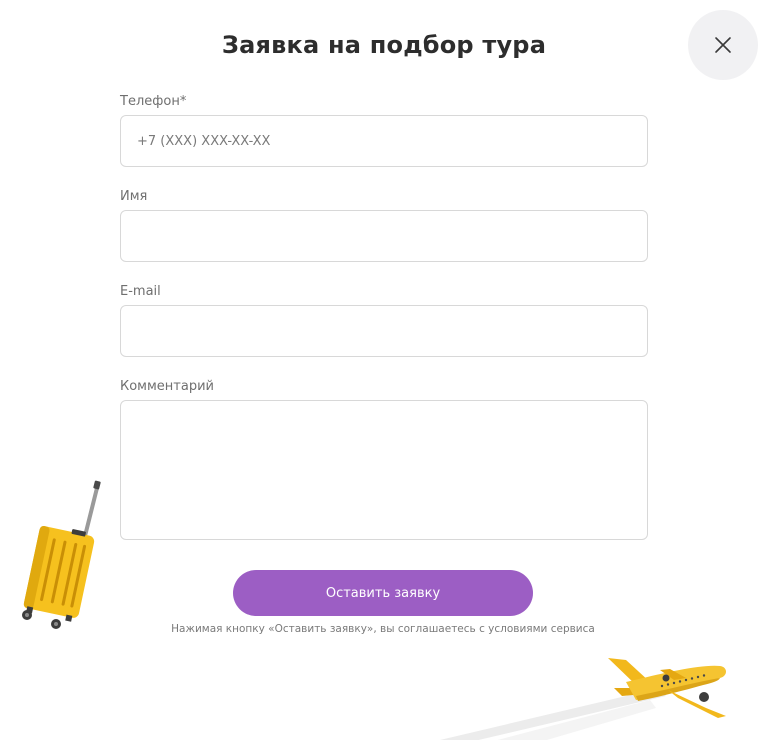 The width and height of the screenshot is (768, 740). Describe the element at coordinates (384, 470) in the screenshot. I see `comment-textarea` at that location.